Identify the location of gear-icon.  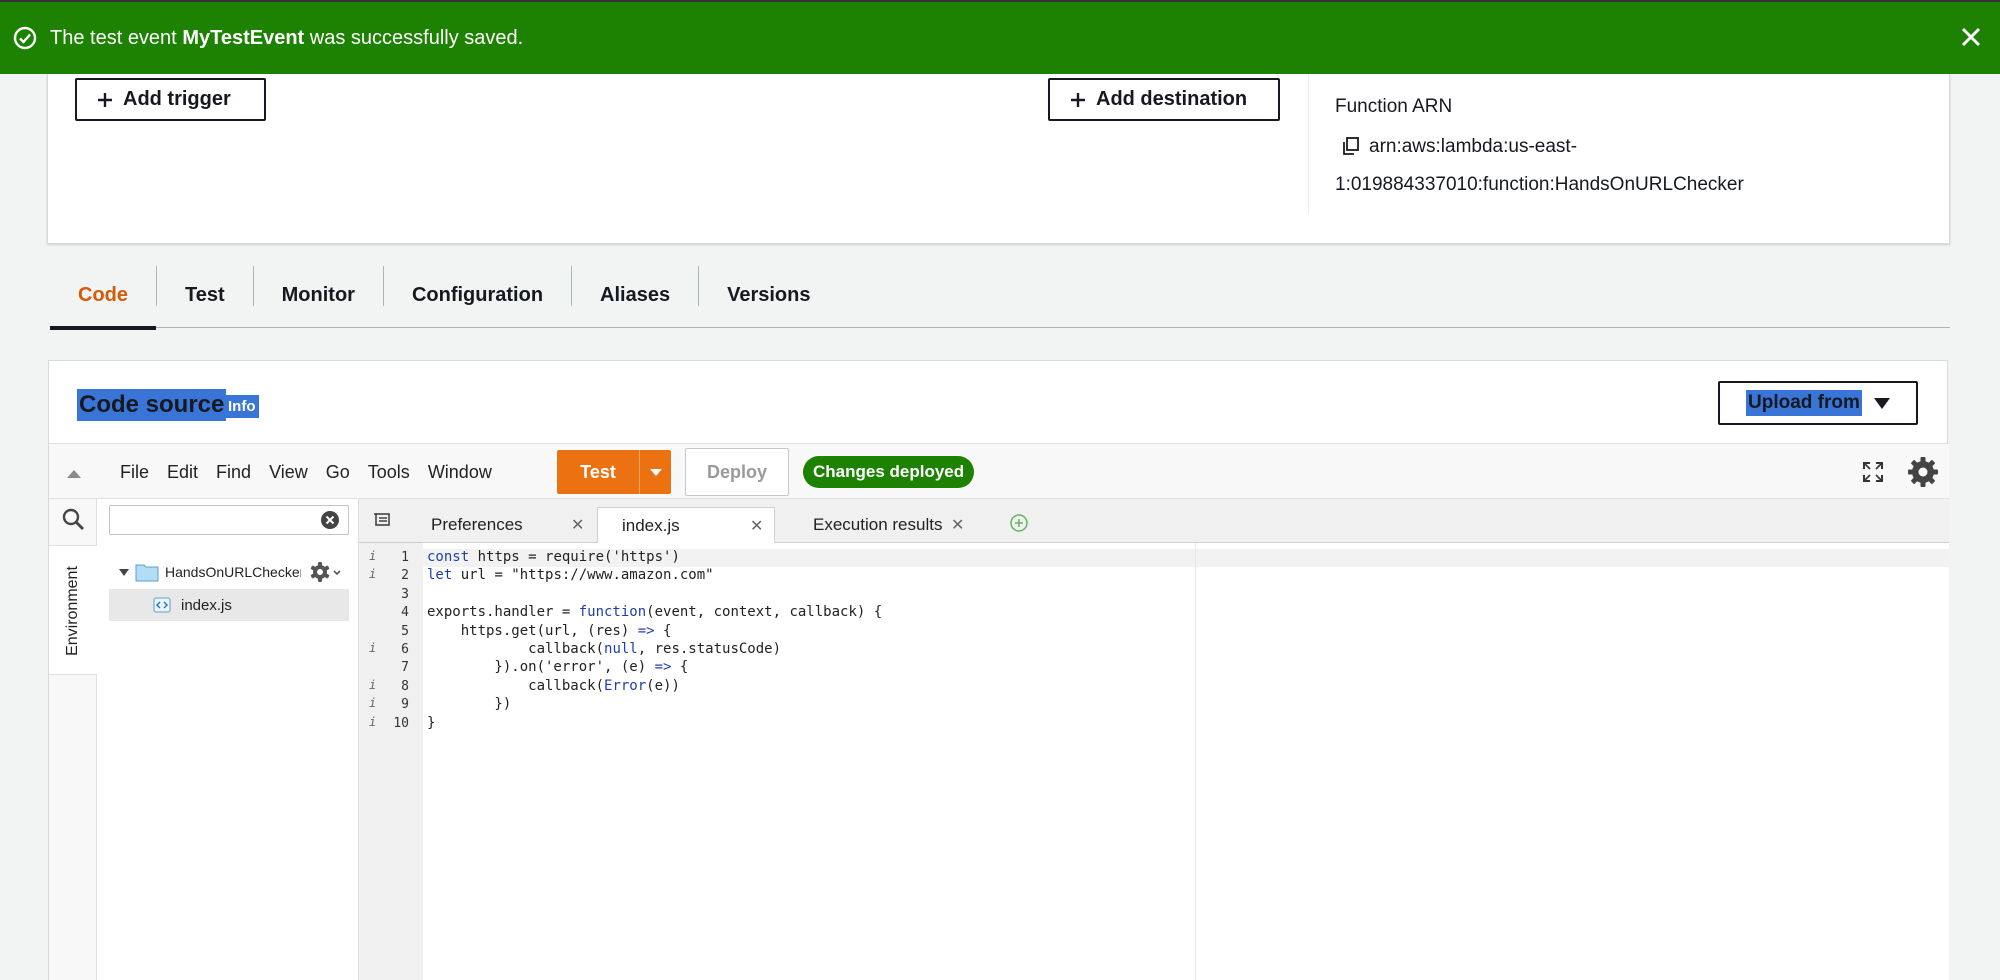
(1923, 472).